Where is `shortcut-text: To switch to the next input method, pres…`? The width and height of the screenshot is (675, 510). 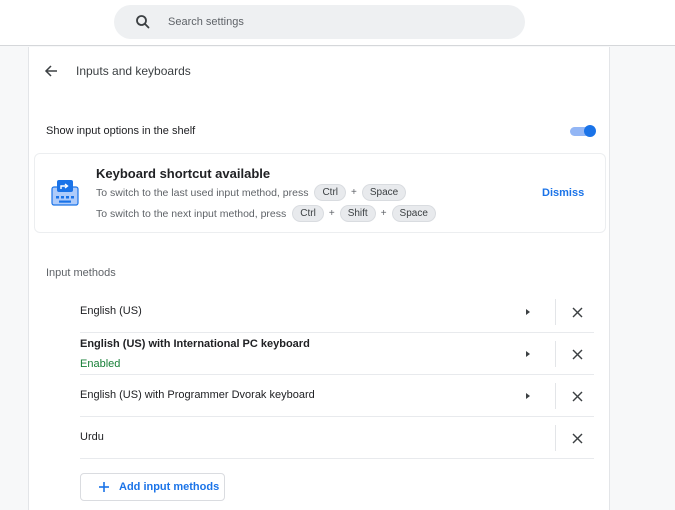
shortcut-text: To switch to the next input method, pres… is located at coordinates (191, 213).